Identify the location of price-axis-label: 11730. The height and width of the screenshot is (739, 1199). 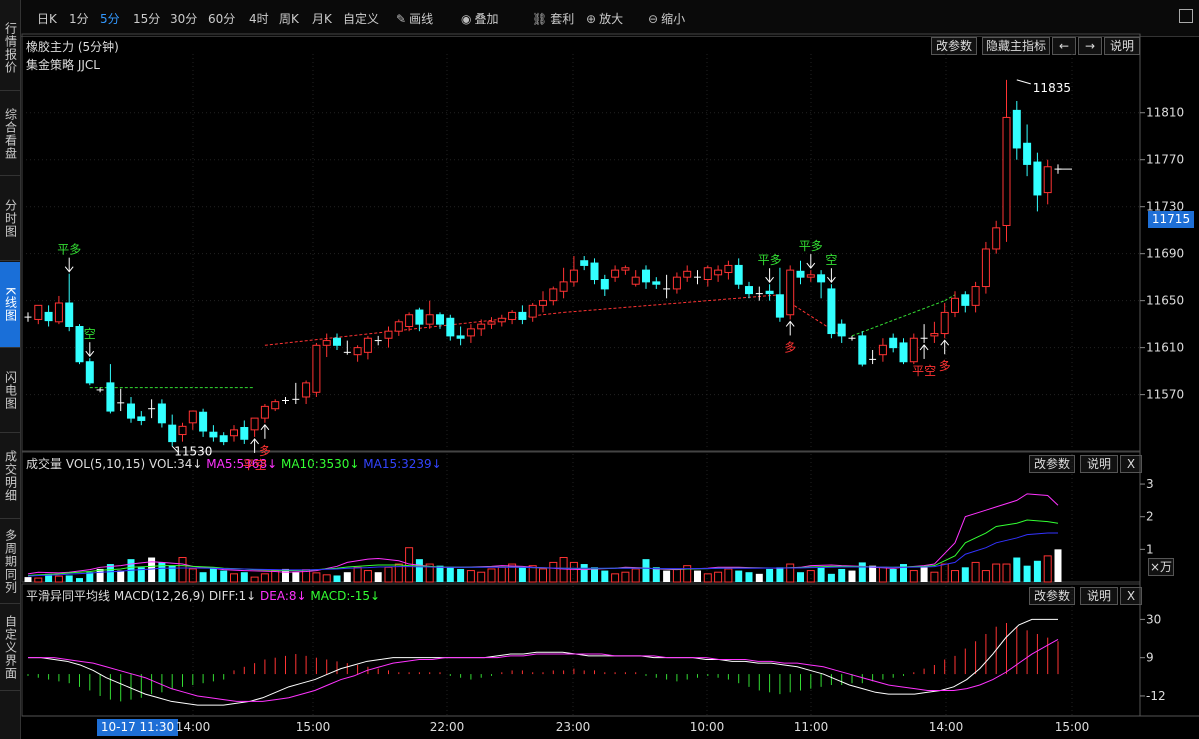
(1165, 207).